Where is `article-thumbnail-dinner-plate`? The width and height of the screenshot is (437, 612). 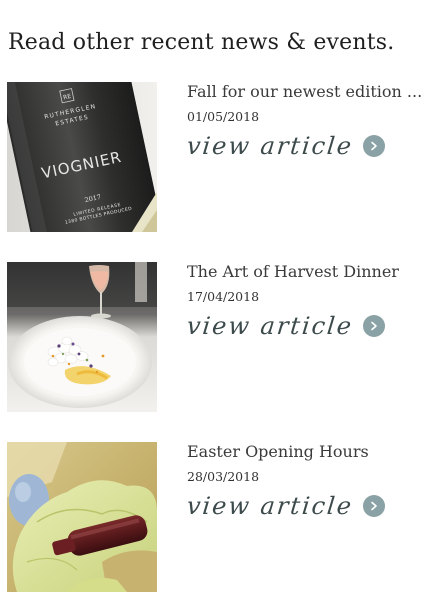
article-thumbnail-dinner-plate is located at coordinates (82, 337).